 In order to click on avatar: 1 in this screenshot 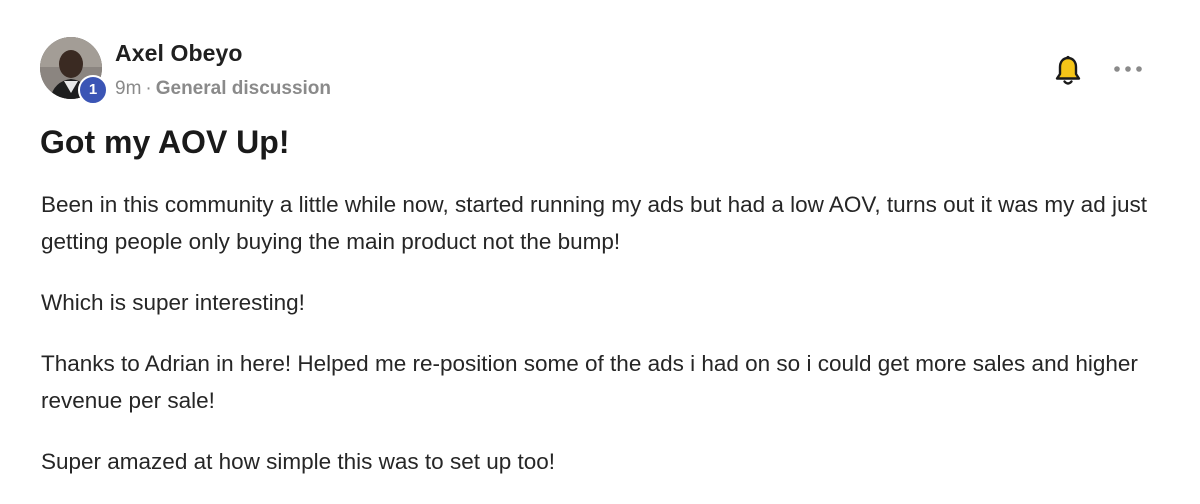, I will do `click(74, 71)`.